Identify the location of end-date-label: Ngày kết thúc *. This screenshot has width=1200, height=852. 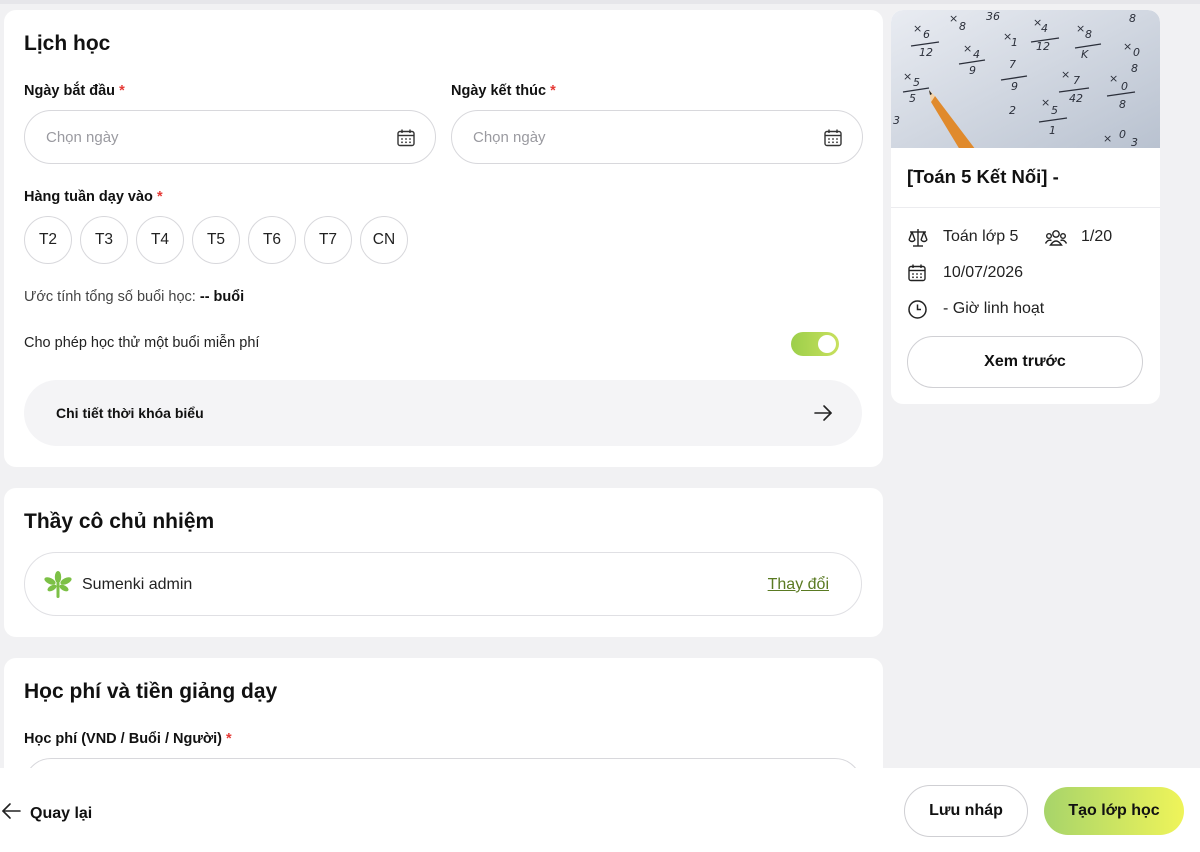
(503, 91).